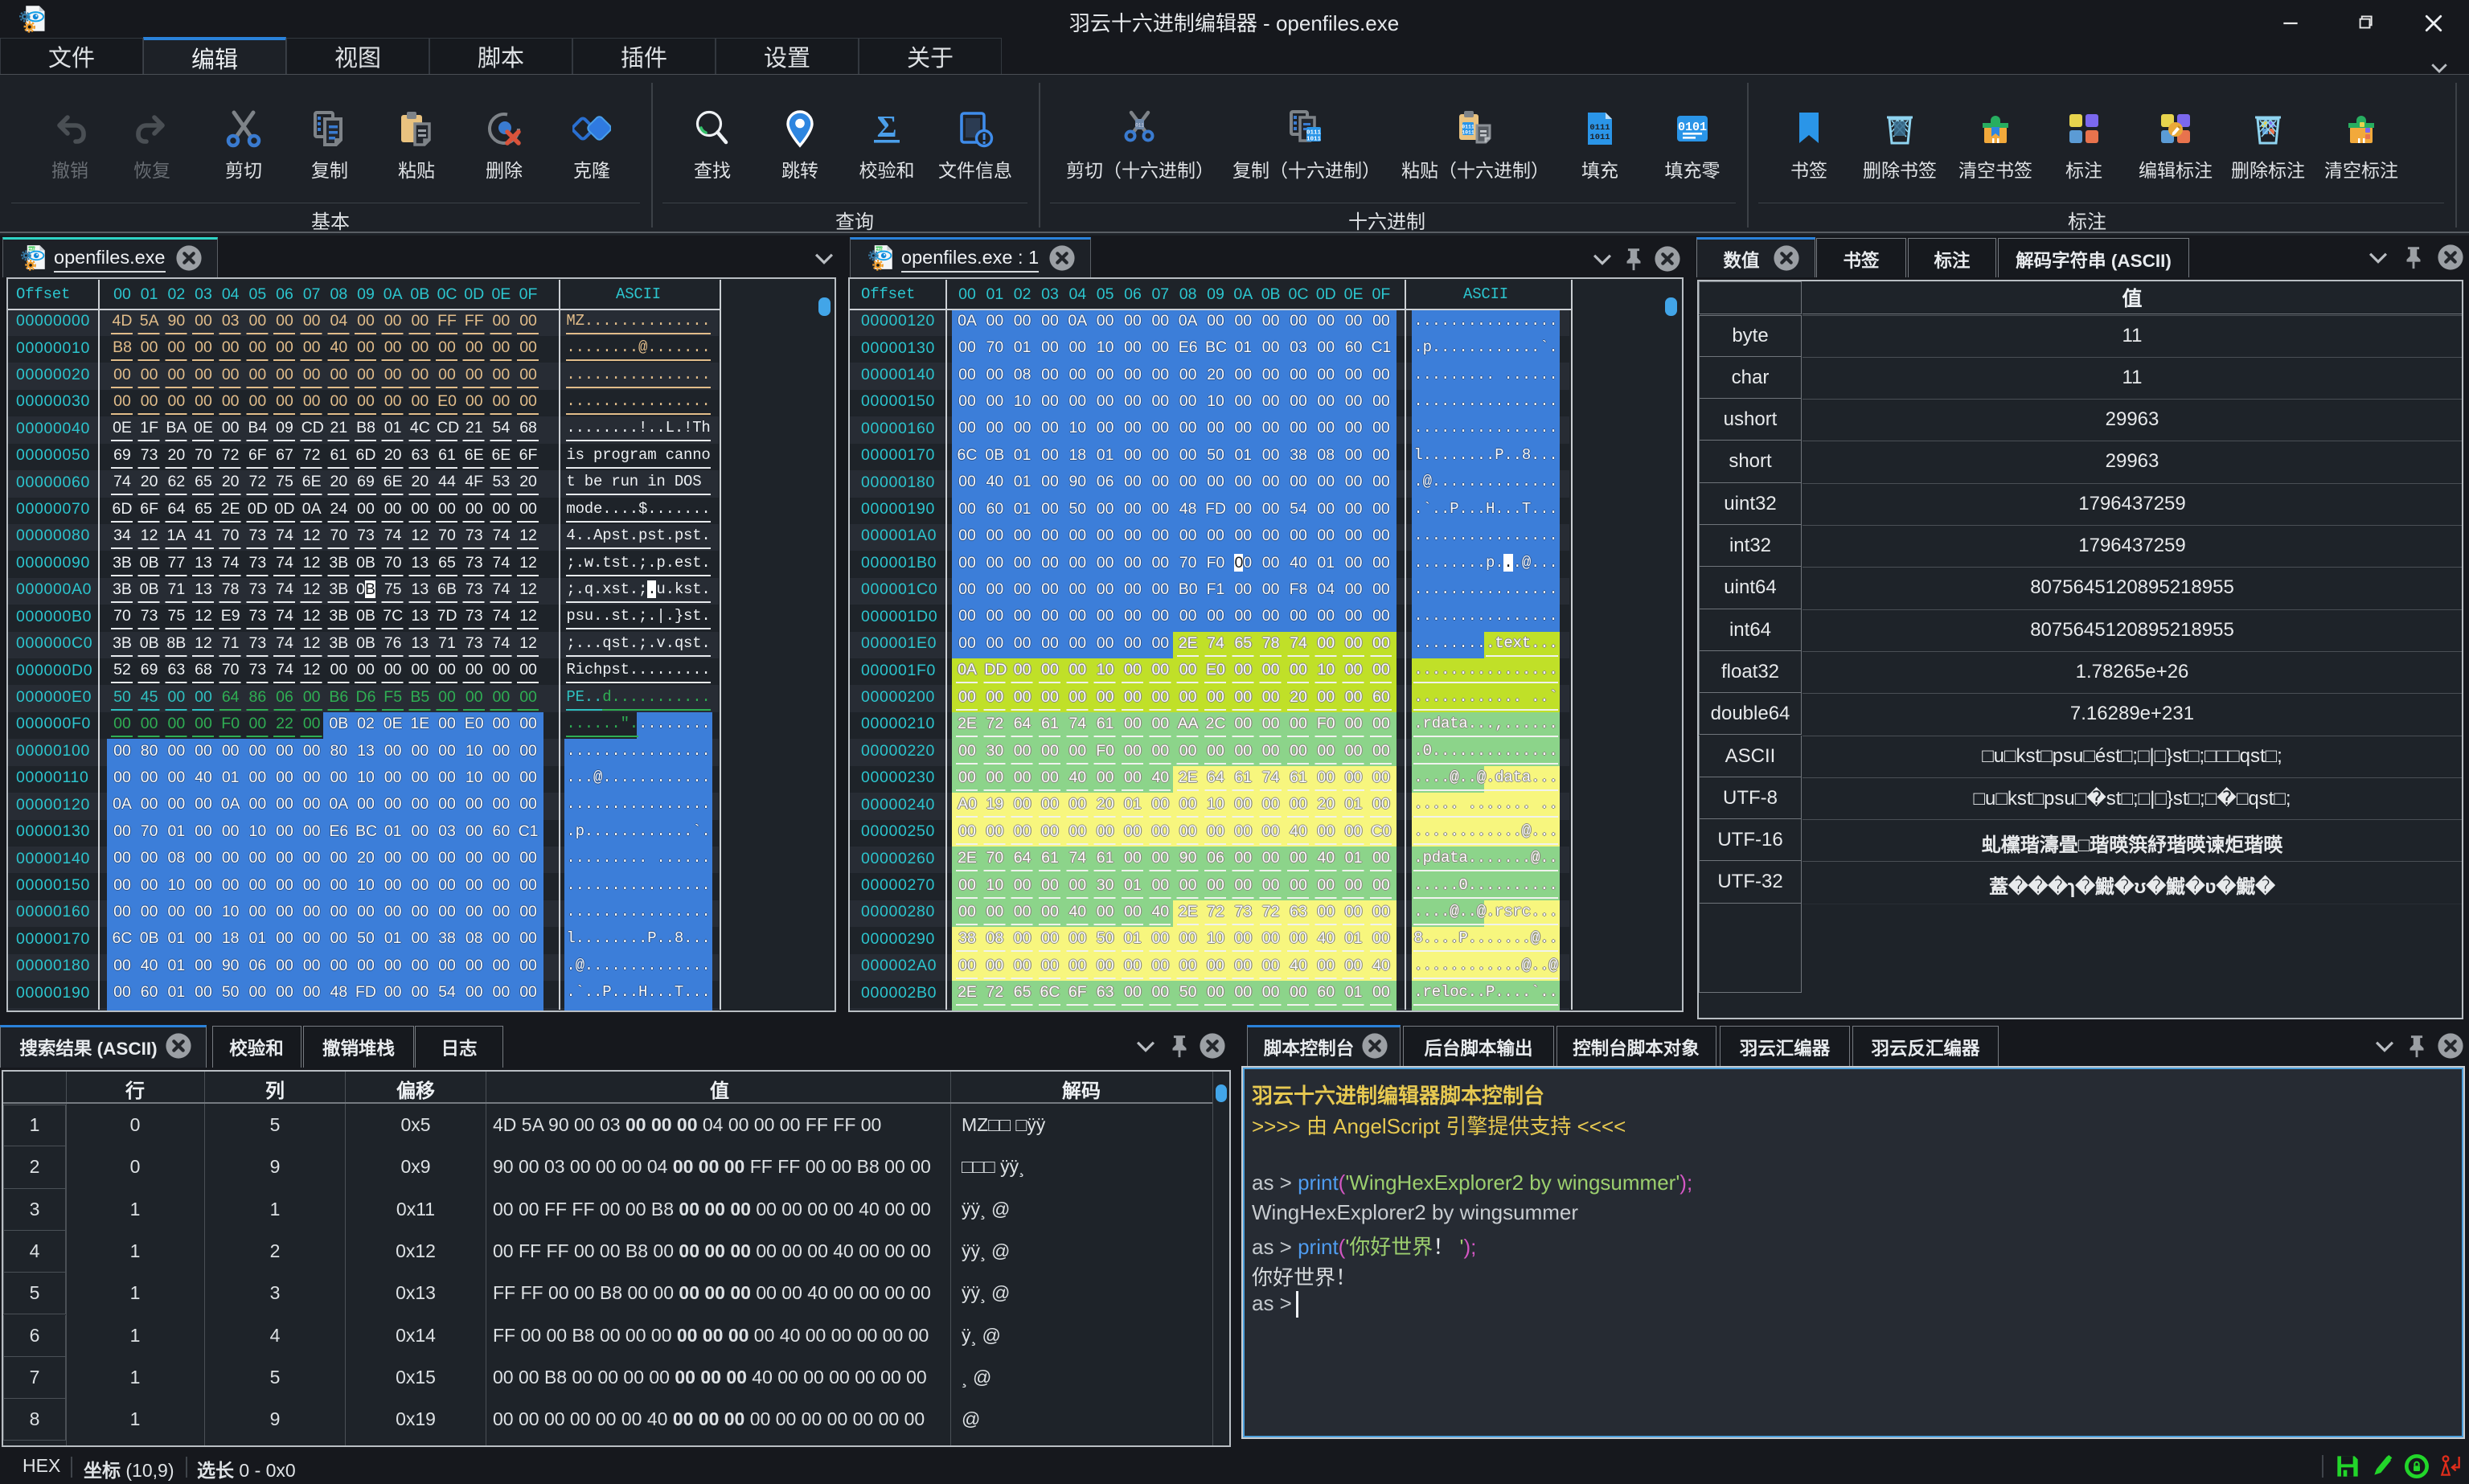  What do you see at coordinates (1692, 128) in the screenshot?
I see `svg-text: 0101` at bounding box center [1692, 128].